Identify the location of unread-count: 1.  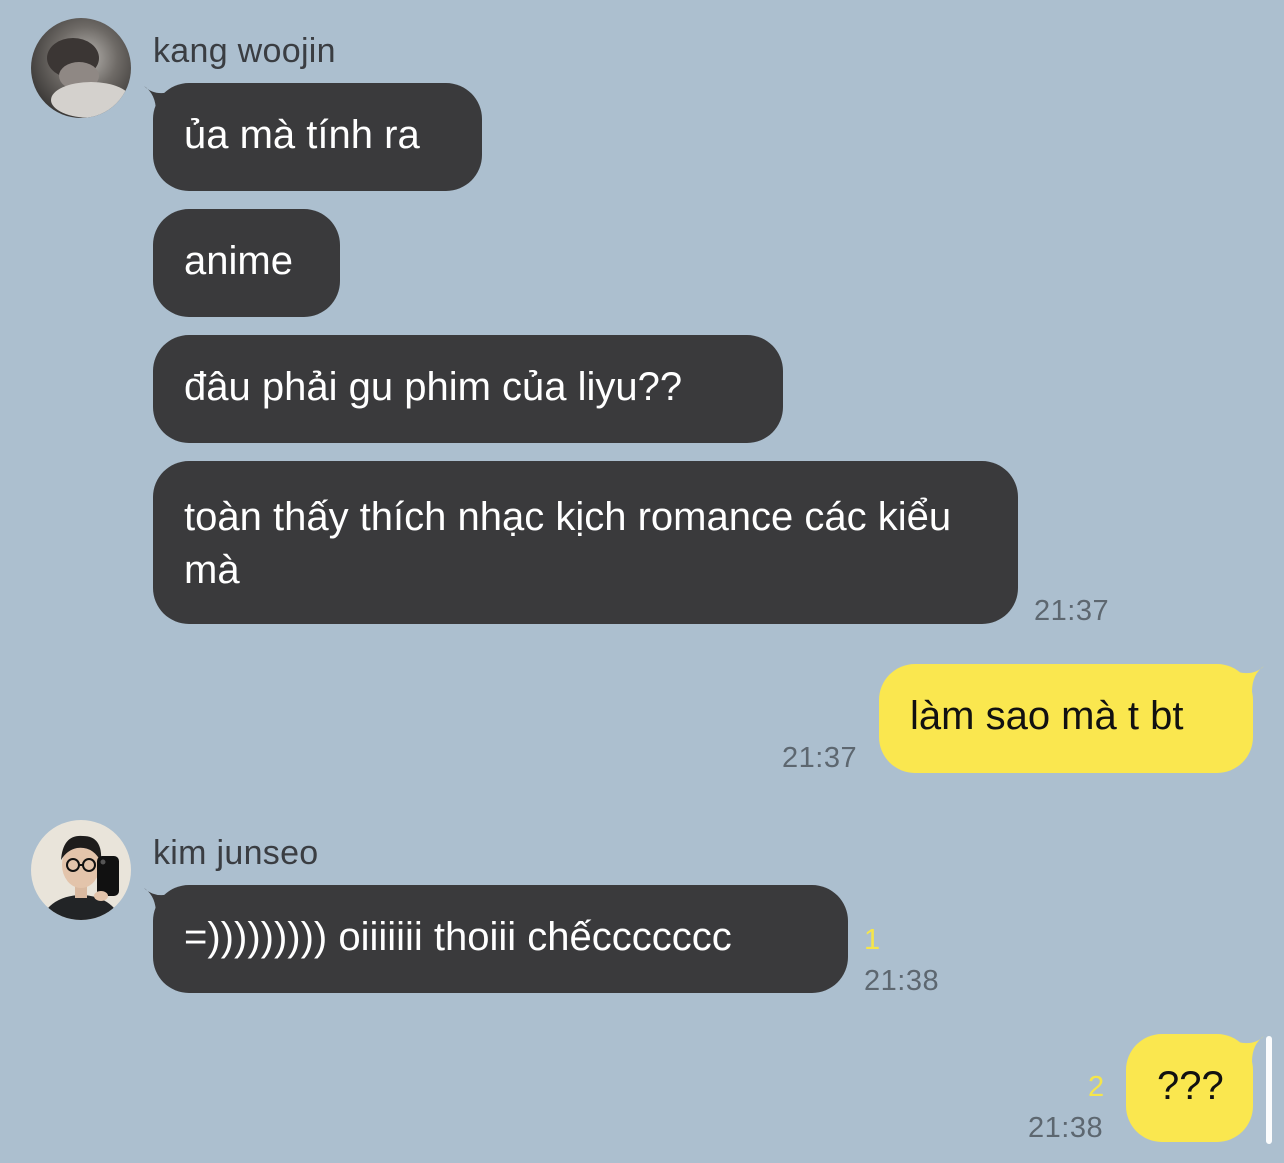
(872, 940).